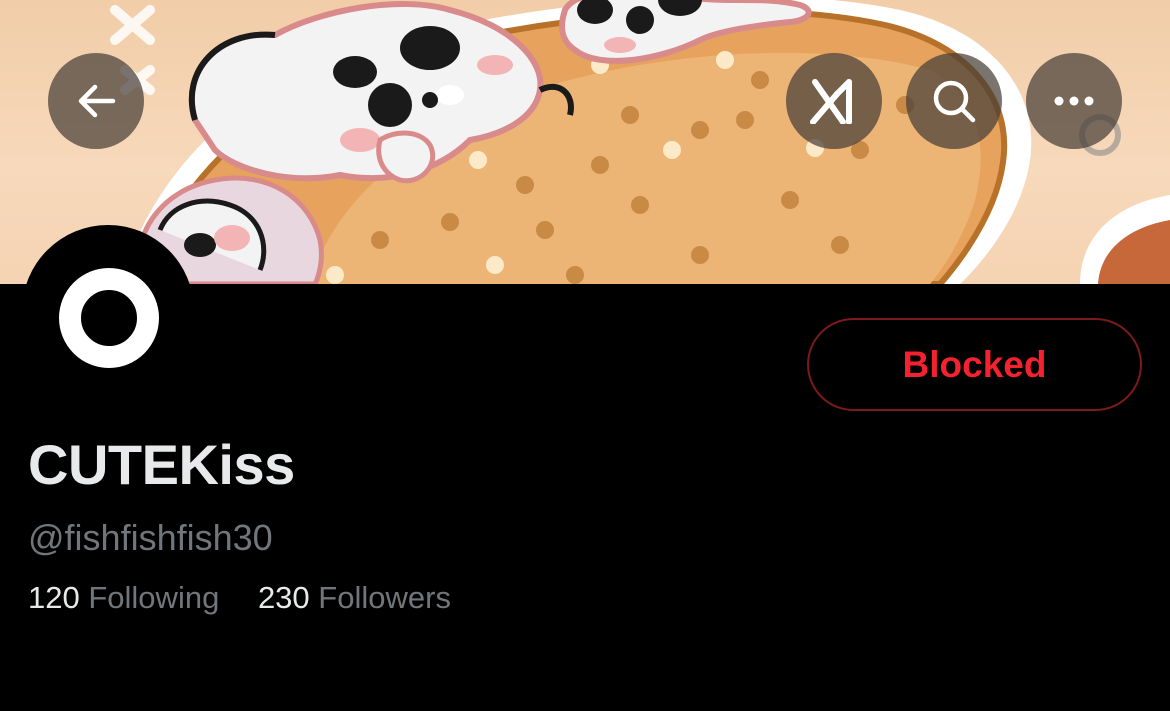 This screenshot has width=1170, height=711. I want to click on following-label: Following, so click(154, 597).